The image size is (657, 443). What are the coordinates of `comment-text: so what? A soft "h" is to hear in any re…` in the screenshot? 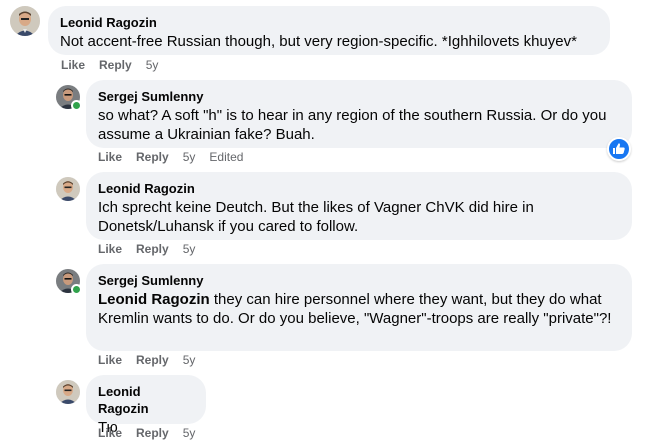 It's located at (352, 125).